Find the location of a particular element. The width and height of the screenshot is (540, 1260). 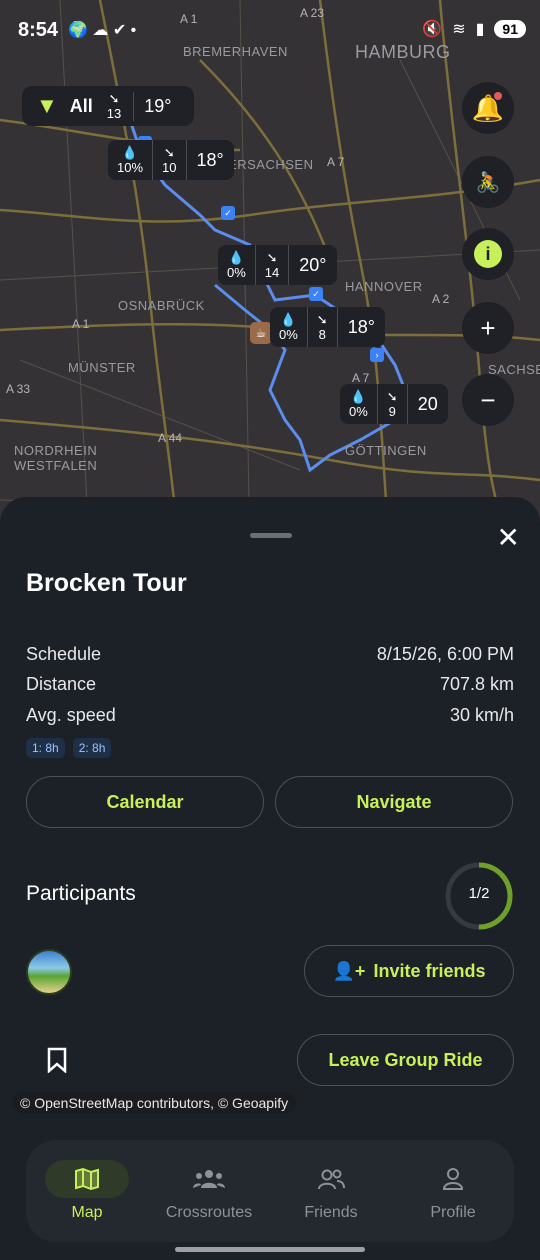

info-icon: i is located at coordinates (488, 254).